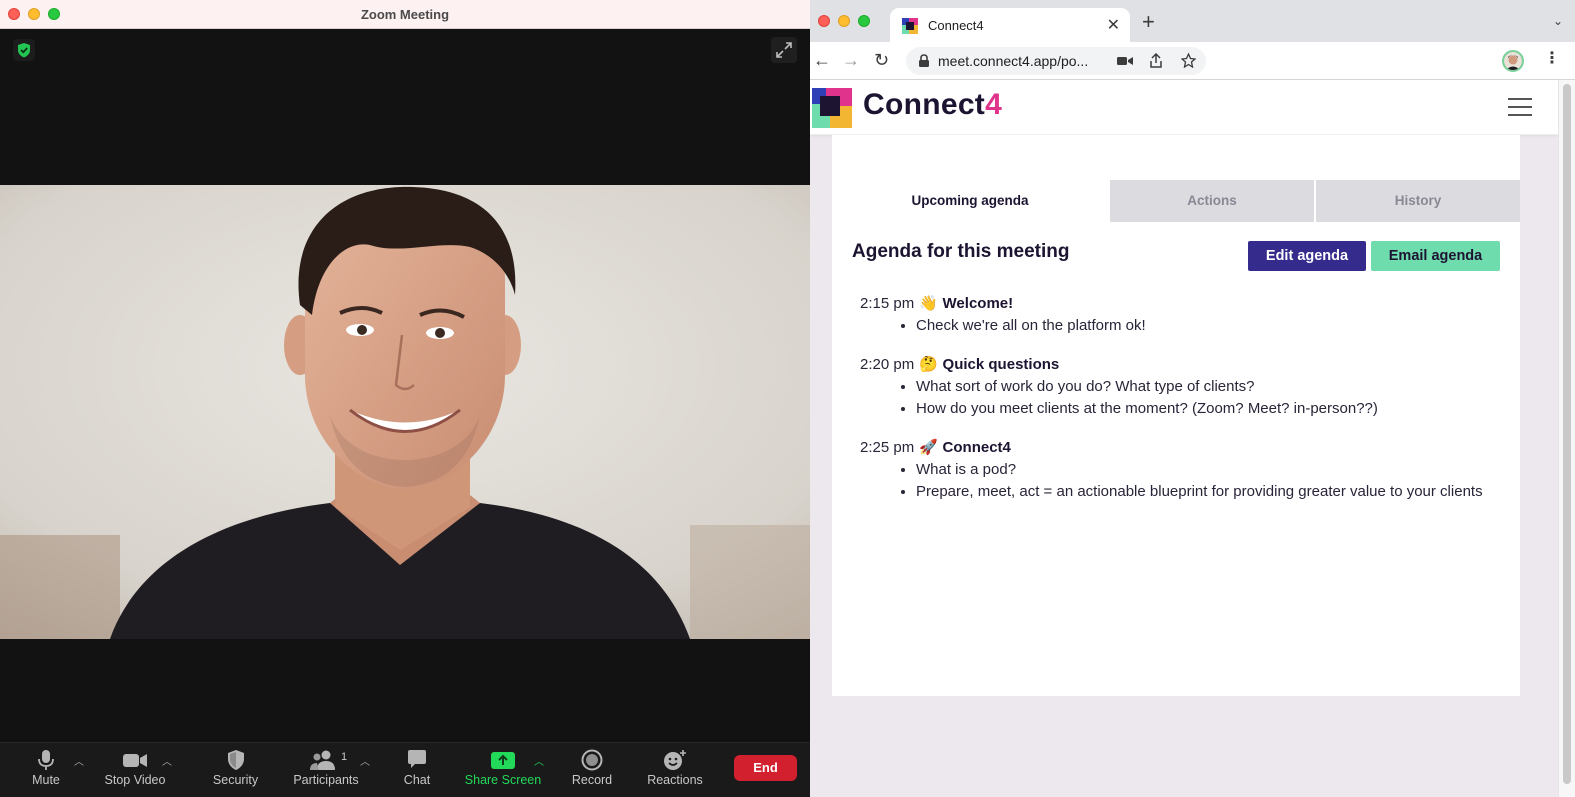 This screenshot has height=797, width=1575. Describe the element at coordinates (844, 21) in the screenshot. I see `browser-minimize-window-button` at that location.